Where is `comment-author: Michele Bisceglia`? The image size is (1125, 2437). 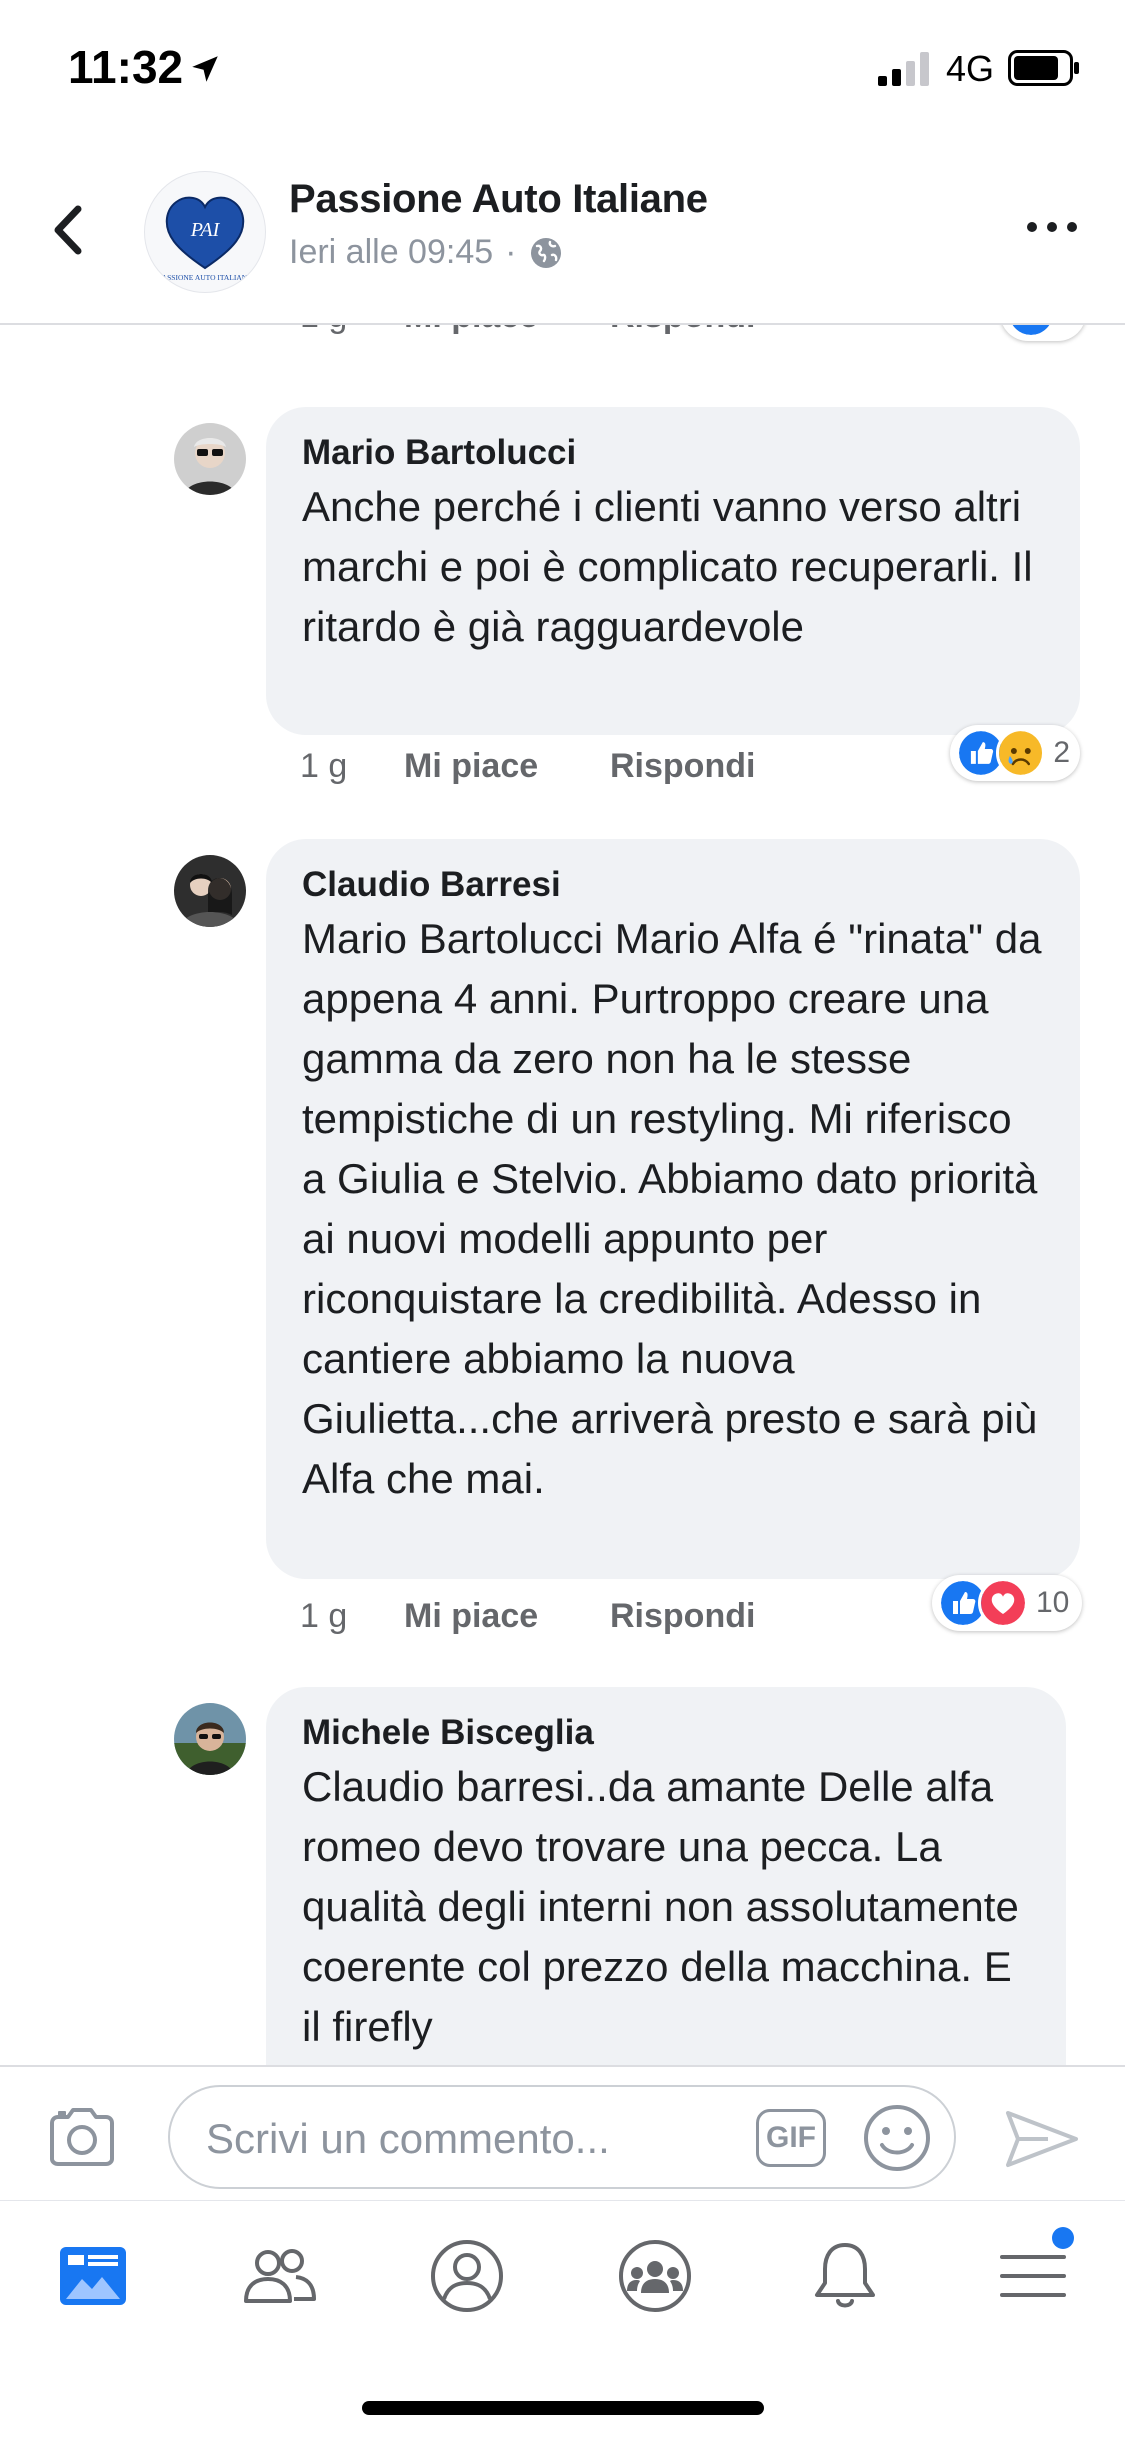
comment-author: Michele Bisceglia is located at coordinates (667, 1733).